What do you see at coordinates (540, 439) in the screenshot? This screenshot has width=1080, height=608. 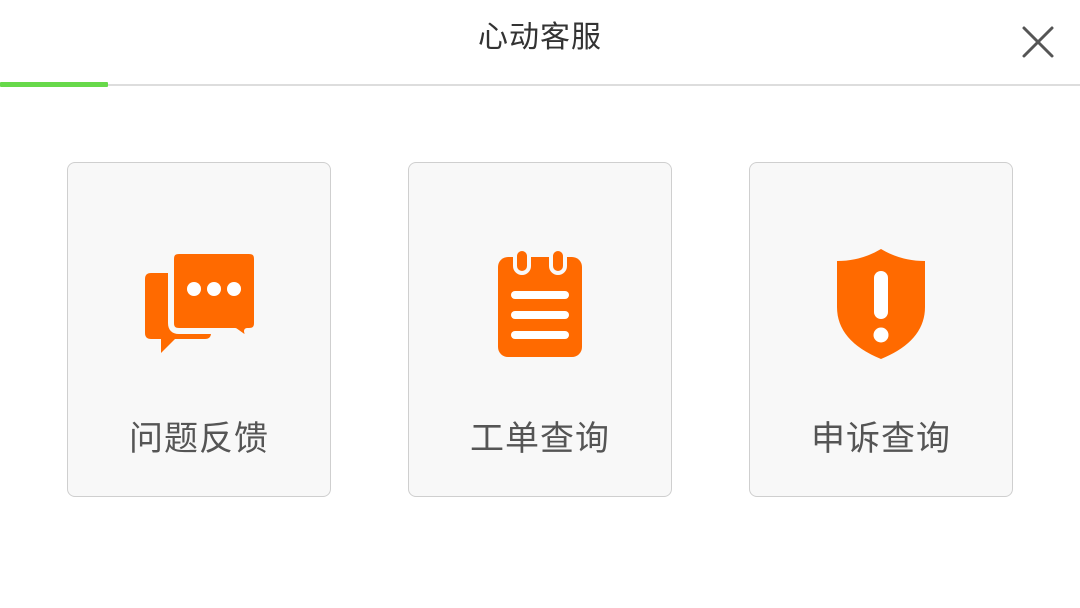 I see `ticket-query-label: 工单查询` at bounding box center [540, 439].